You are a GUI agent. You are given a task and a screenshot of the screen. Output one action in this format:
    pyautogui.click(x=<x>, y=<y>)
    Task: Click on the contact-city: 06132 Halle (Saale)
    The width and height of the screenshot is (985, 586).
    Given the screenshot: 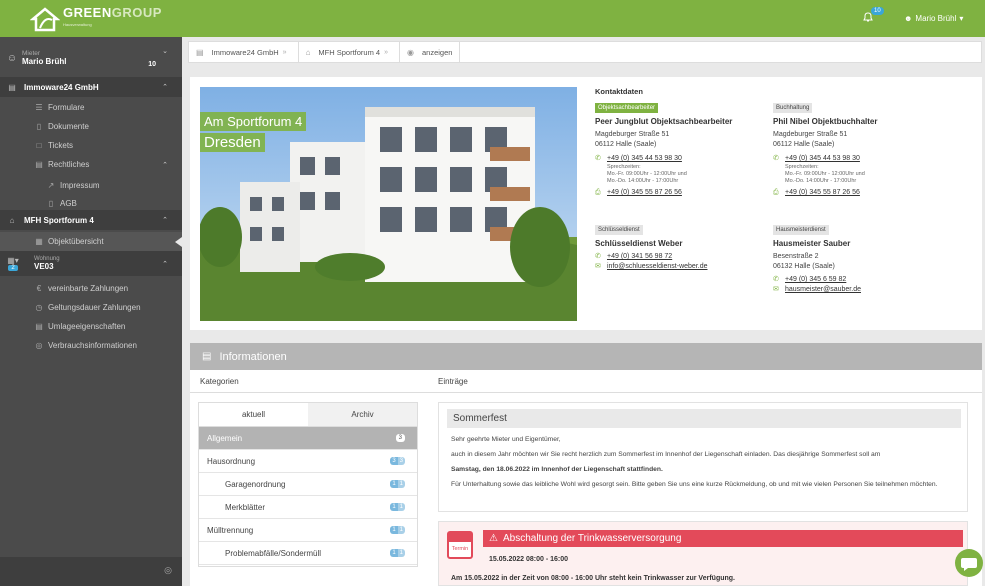 What is the action you would take?
    pyautogui.click(x=804, y=266)
    